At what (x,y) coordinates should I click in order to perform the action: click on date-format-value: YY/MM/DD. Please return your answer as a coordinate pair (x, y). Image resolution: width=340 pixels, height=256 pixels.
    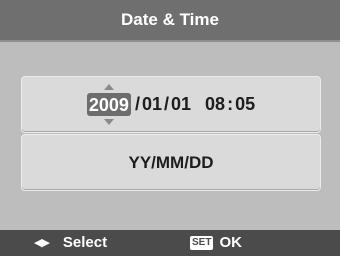
    Looking at the image, I should click on (171, 162).